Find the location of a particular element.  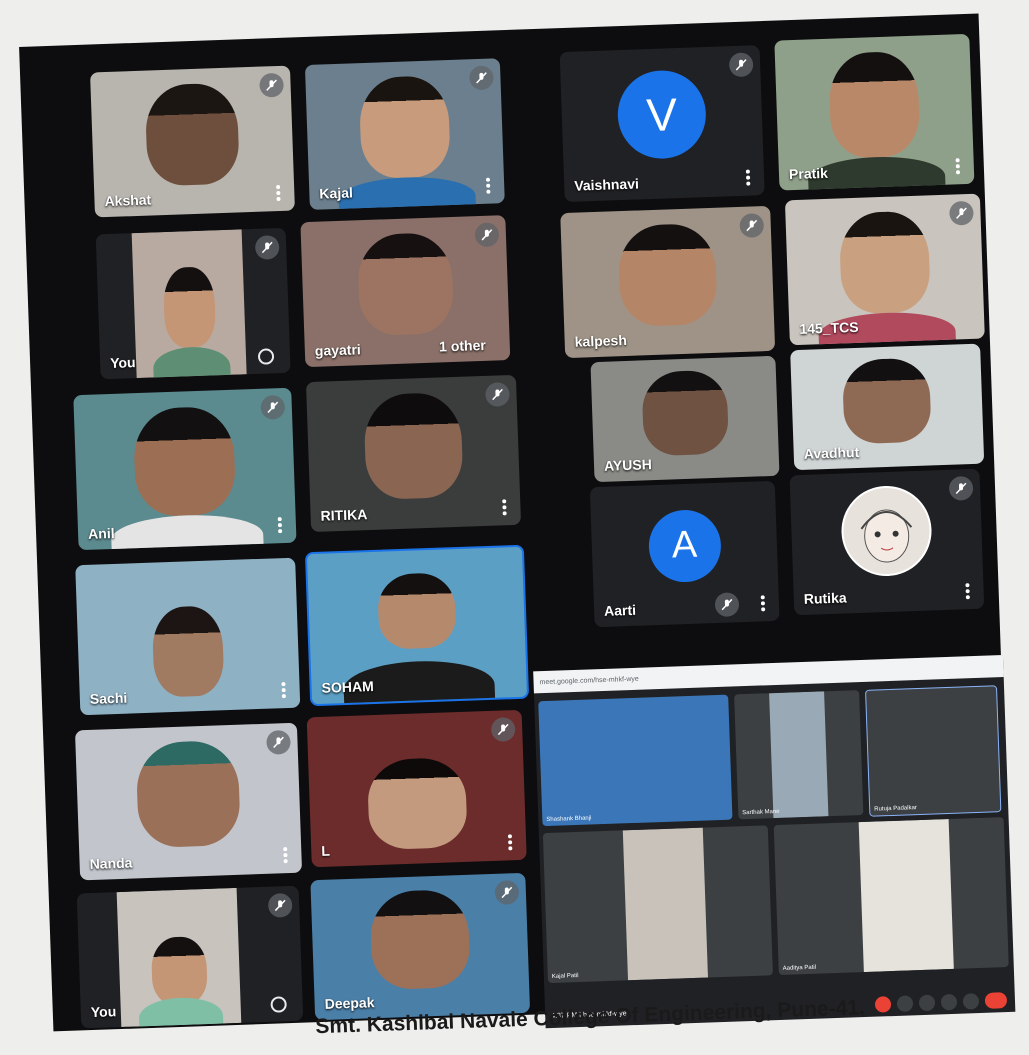

participant-tile: 145_TCS is located at coordinates (884, 269).